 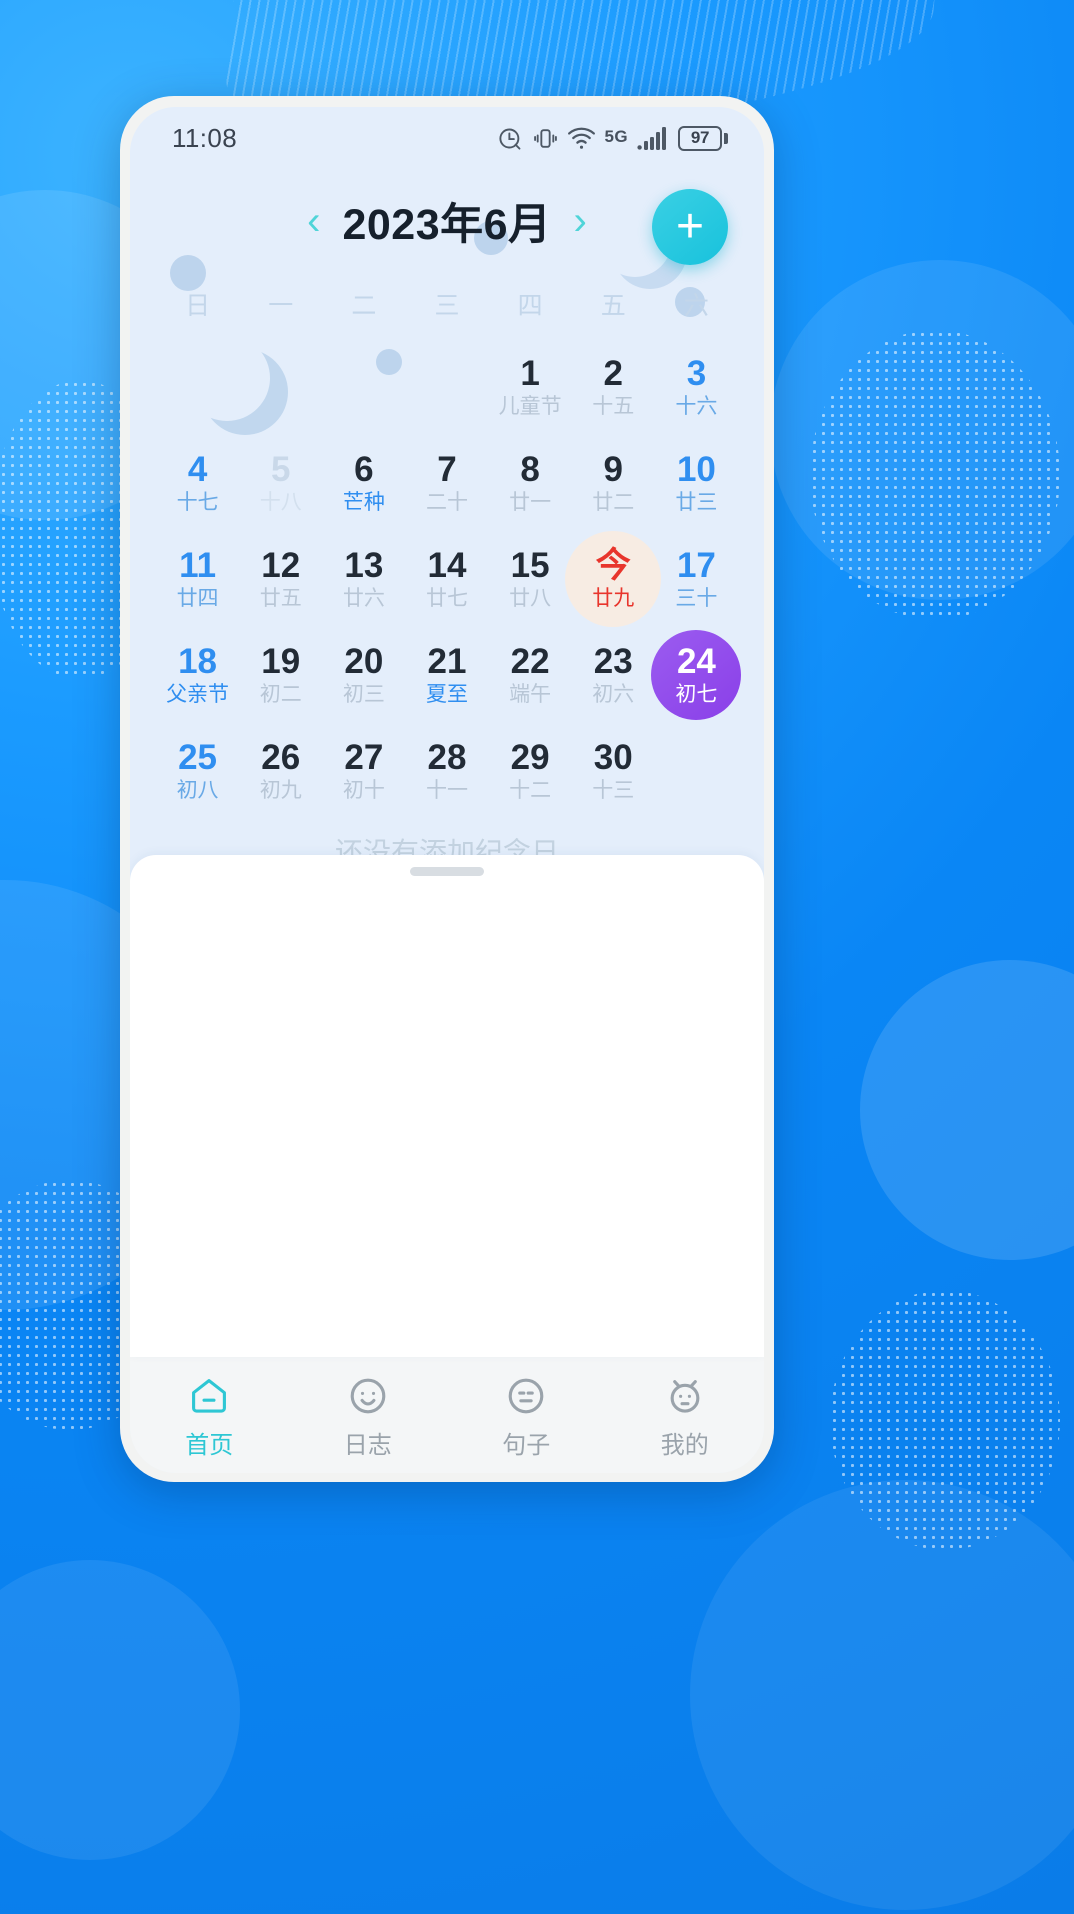 I want to click on calendar-day-cell: 23 初六, so click(x=613, y=675).